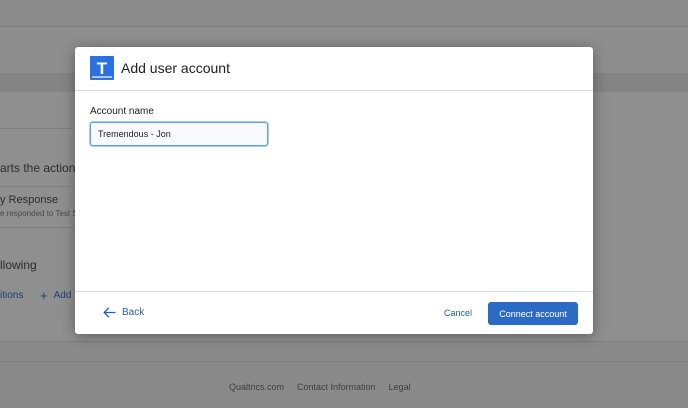 This screenshot has width=688, height=408. I want to click on footer-links: Qualtrics.com Contact Information Legal, so click(320, 387).